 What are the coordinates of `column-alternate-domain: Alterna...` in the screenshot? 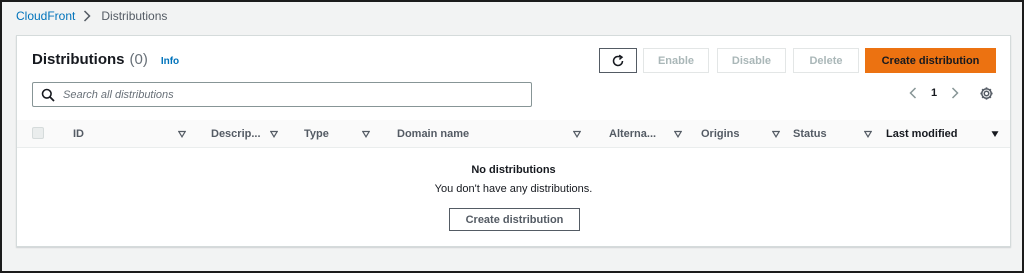 It's located at (649, 134).